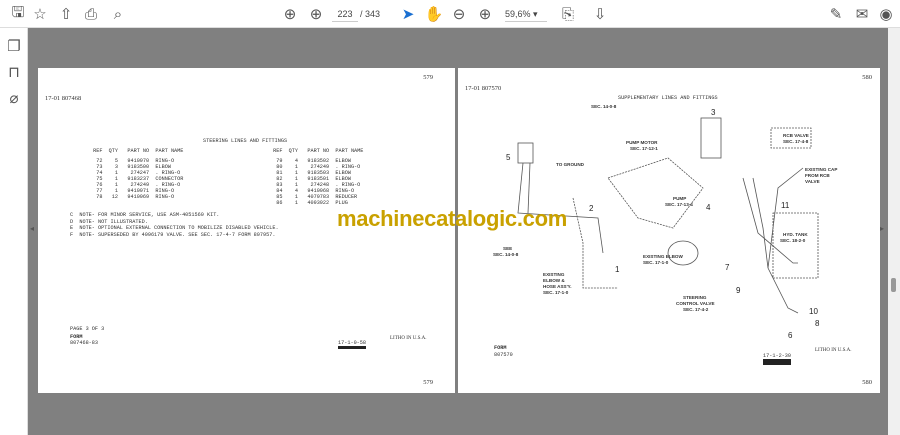 Image resolution: width=900 pixels, height=435 pixels. Describe the element at coordinates (66, 14) in the screenshot. I see `upload-icon: ⇧` at that location.